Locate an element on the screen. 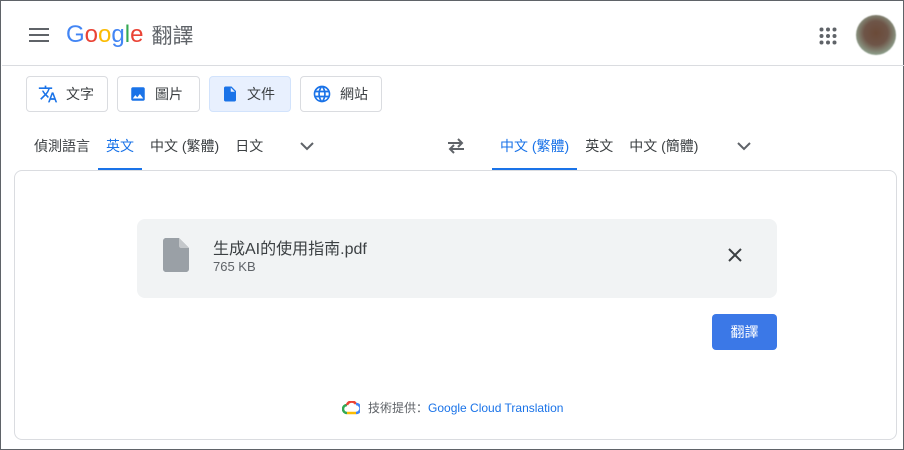  file-icon is located at coordinates (176, 255).